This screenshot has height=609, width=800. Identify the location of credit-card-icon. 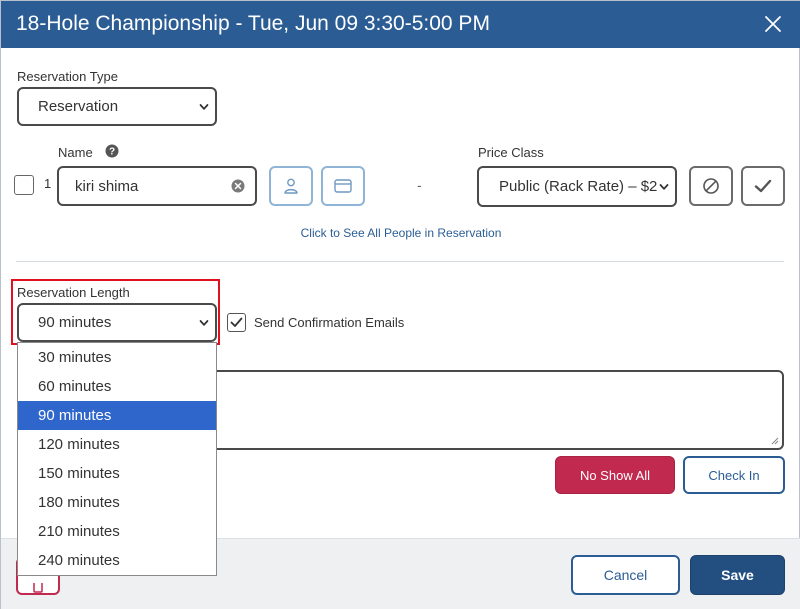
(343, 186).